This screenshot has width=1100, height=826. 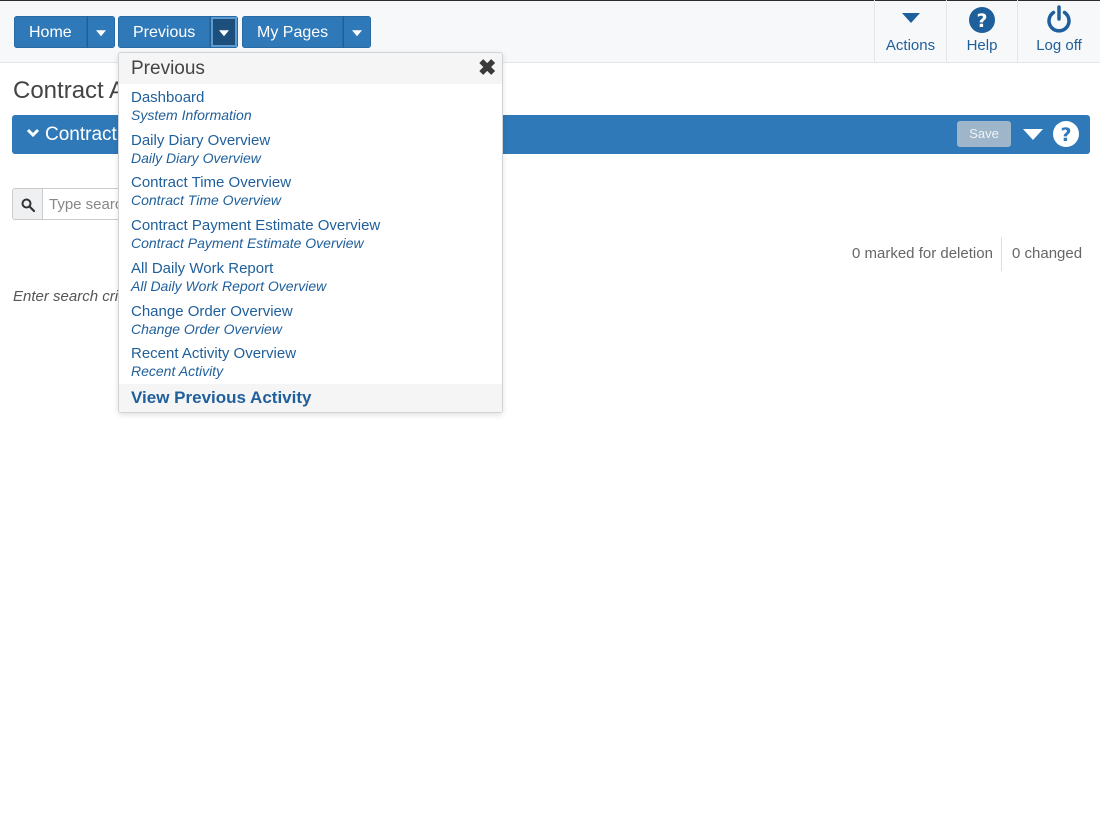 What do you see at coordinates (168, 97) in the screenshot?
I see `dropdown-item-label: Dashboard` at bounding box center [168, 97].